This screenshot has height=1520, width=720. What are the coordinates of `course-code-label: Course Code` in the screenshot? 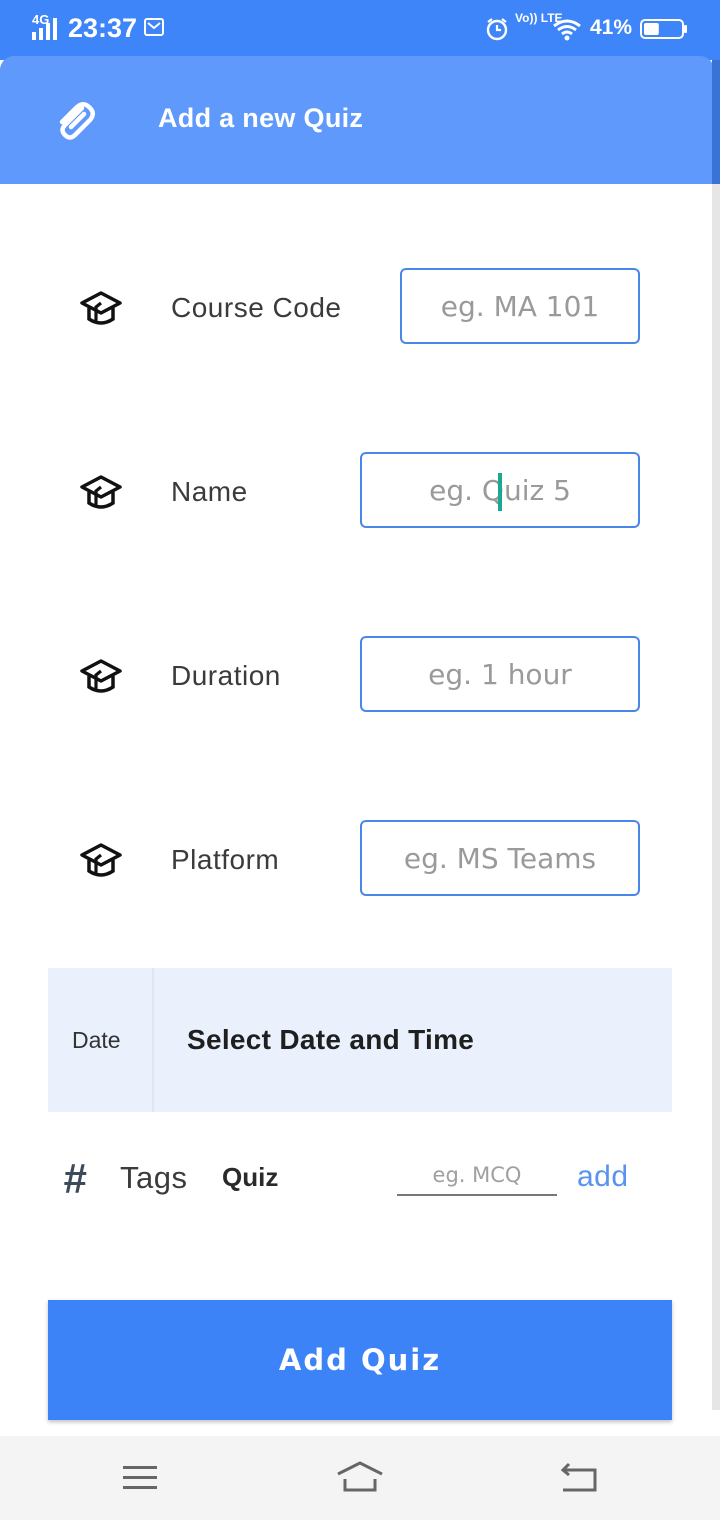 It's located at (256, 307).